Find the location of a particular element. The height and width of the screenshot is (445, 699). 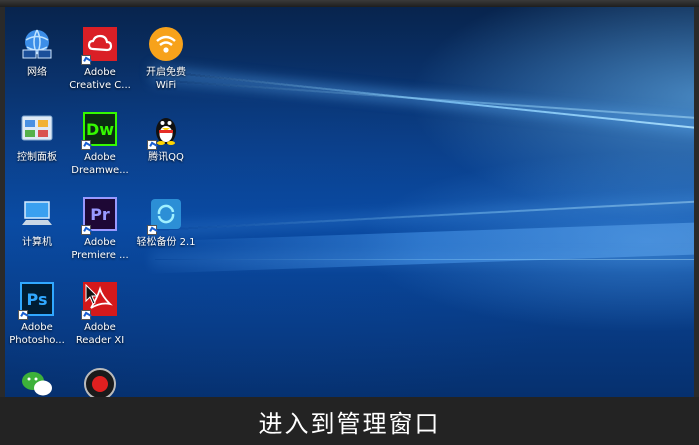

desktop-icon-label: 网络 is located at coordinates (37, 72).